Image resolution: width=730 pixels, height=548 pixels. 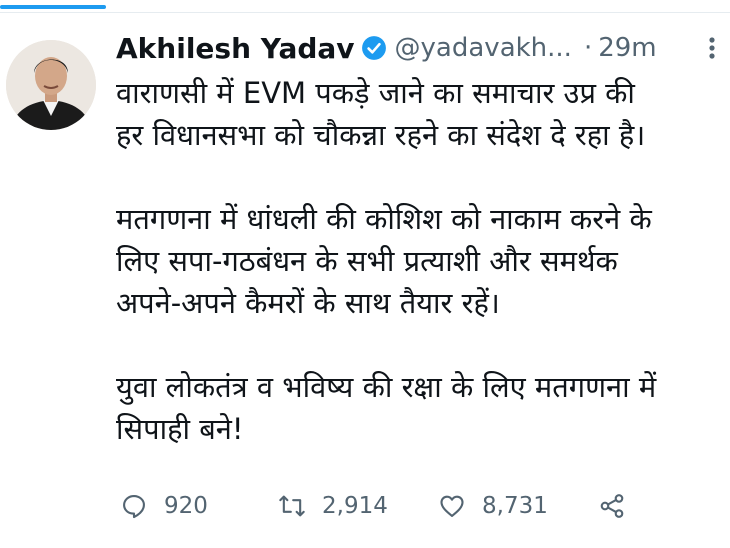 I want to click on author-display-name: Akhilesh Yadav, so click(x=235, y=48).